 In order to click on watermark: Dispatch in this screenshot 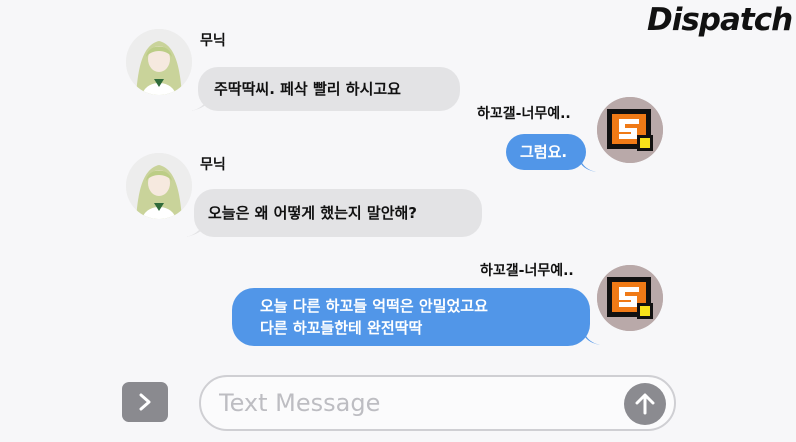, I will do `click(720, 20)`.